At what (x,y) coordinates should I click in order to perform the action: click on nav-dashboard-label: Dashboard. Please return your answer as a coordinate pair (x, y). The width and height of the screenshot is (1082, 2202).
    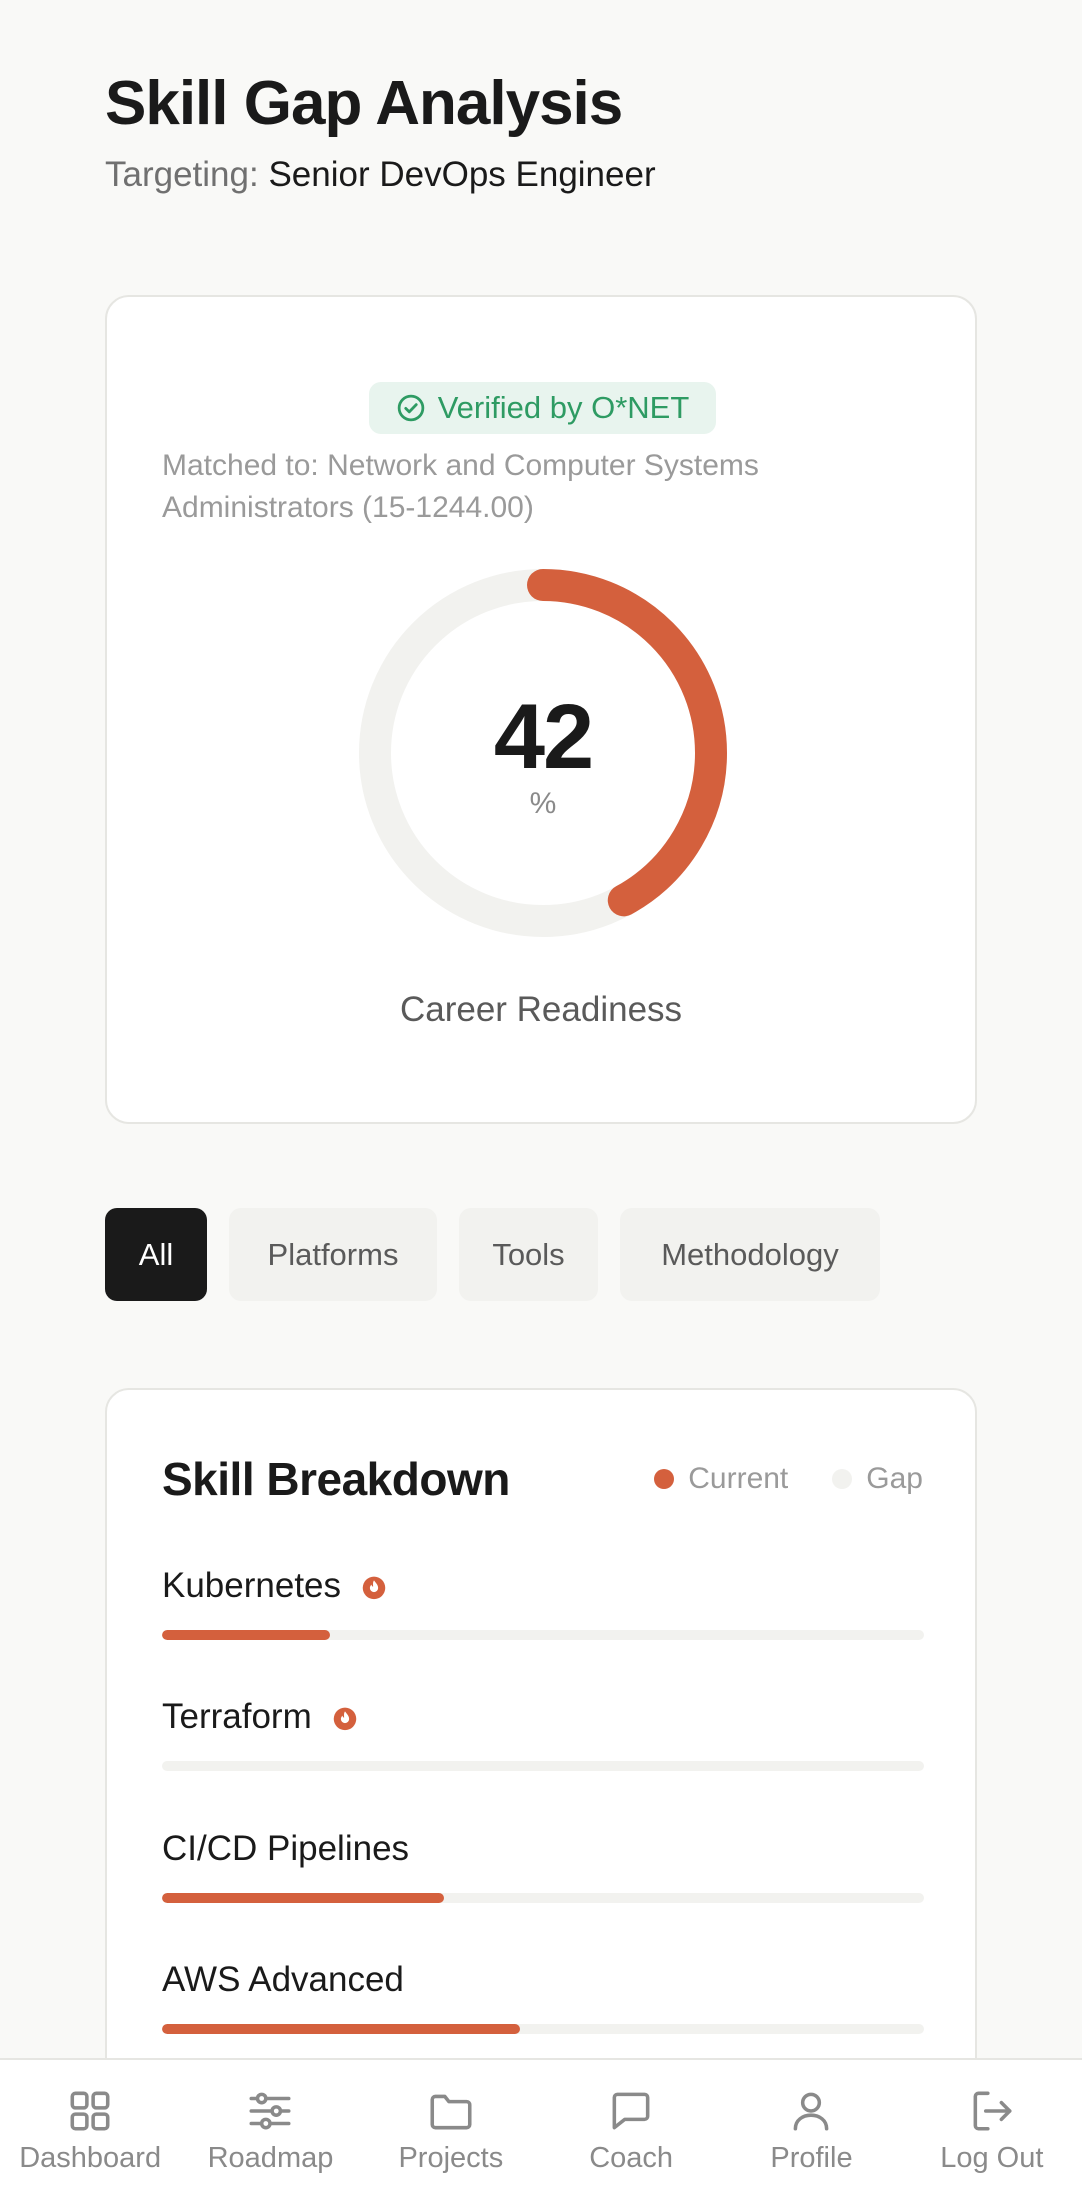
    Looking at the image, I should click on (90, 2158).